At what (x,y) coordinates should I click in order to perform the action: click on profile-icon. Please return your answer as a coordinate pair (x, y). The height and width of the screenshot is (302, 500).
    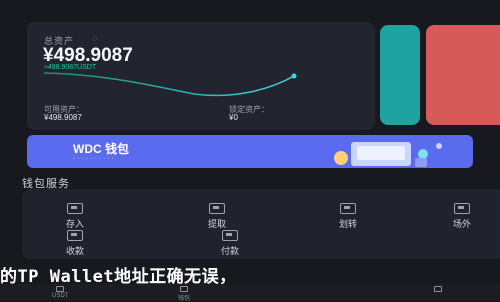
    Looking at the image, I should click on (438, 289).